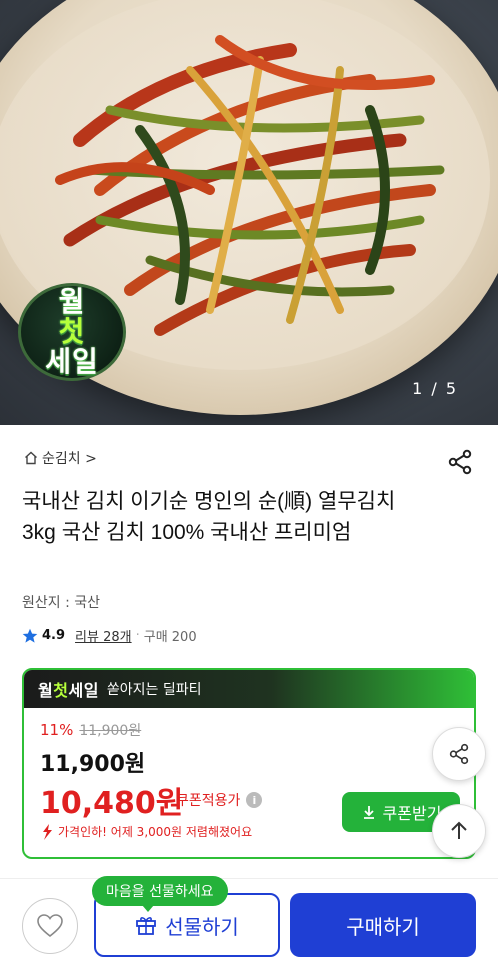 The image size is (498, 960). Describe the element at coordinates (112, 803) in the screenshot. I see `coupon-price: 10,480원` at that location.